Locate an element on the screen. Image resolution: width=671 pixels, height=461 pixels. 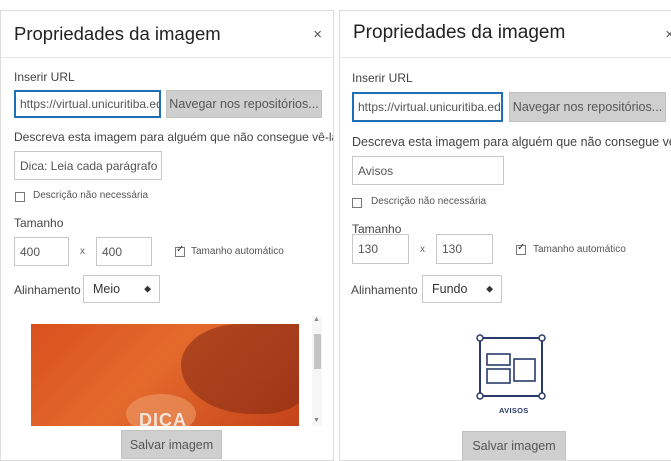
alignment-select: Fundo ◆ is located at coordinates (462, 289).